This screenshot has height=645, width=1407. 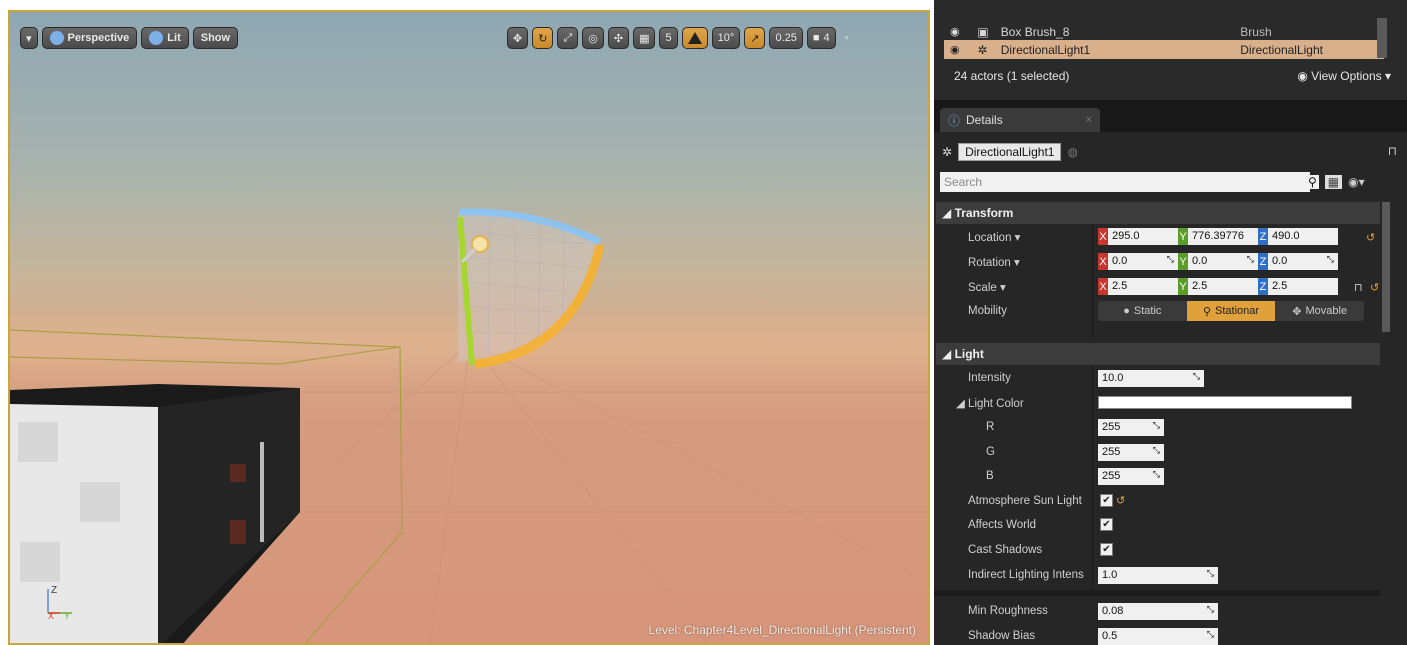 What do you see at coordinates (593, 38) in the screenshot?
I see `world-local-button: ◎` at bounding box center [593, 38].